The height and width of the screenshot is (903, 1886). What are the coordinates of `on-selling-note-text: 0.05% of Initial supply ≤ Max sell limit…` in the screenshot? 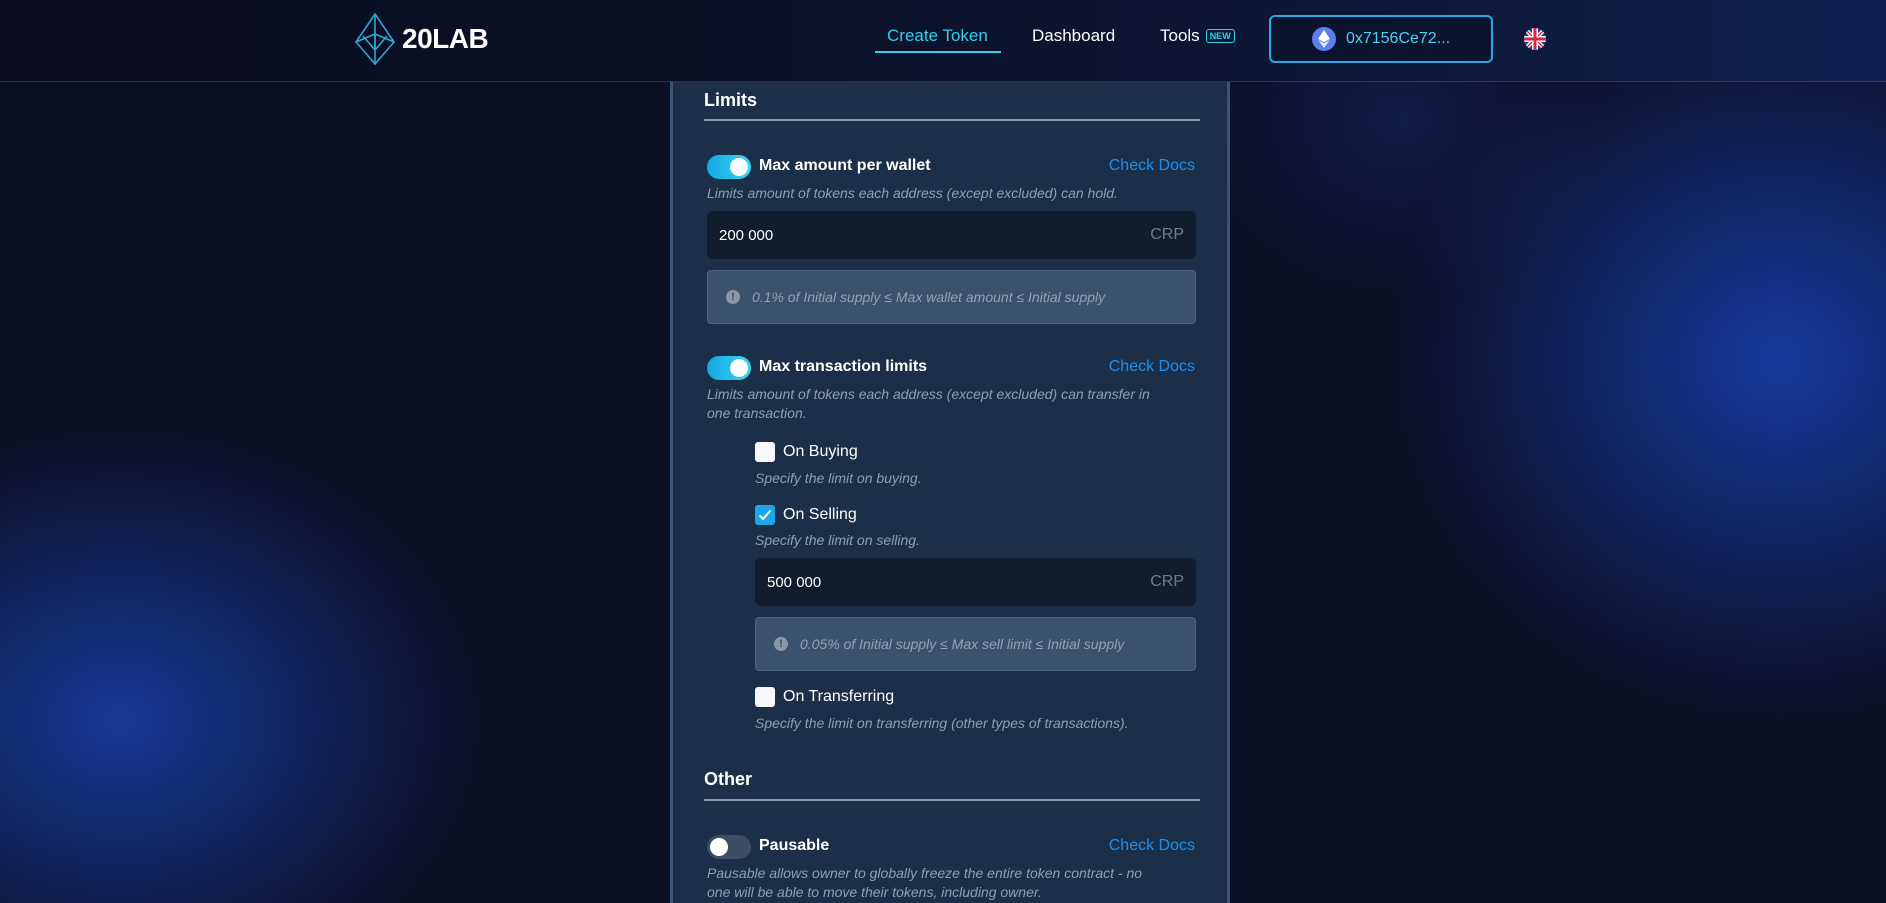 It's located at (962, 644).